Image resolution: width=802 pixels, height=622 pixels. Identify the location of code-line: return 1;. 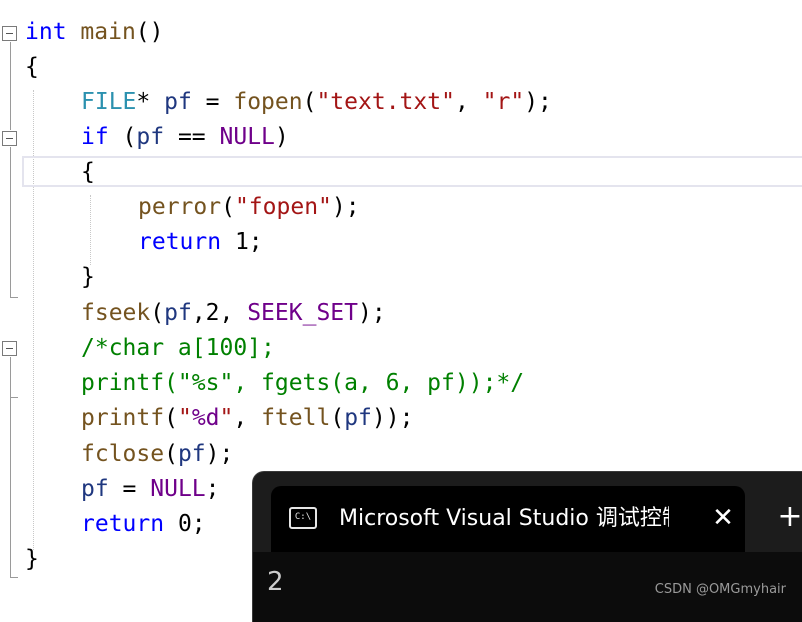
(200, 242).